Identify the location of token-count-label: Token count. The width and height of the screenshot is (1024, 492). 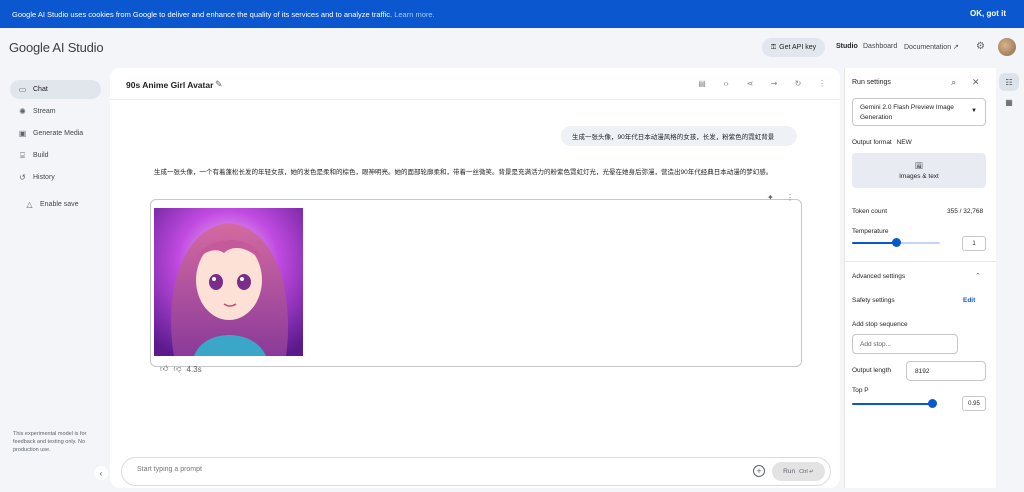
(870, 211).